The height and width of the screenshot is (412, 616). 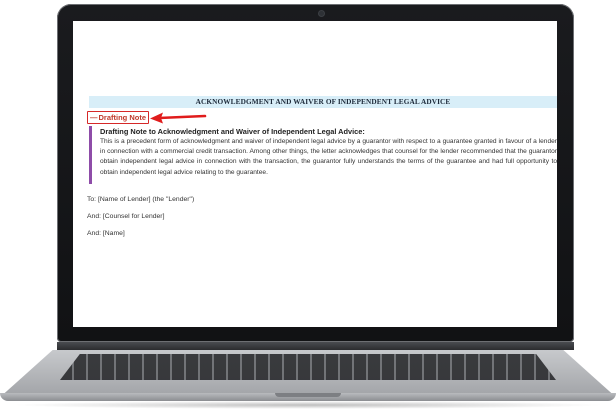 I want to click on address-line-to: To: [Name of Lender] (the "Lender"), so click(x=141, y=199).